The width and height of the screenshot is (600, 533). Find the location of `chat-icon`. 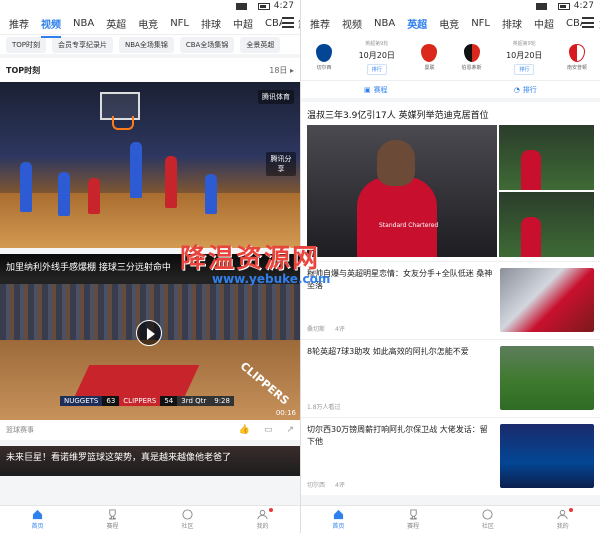

chat-icon is located at coordinates (187, 514).